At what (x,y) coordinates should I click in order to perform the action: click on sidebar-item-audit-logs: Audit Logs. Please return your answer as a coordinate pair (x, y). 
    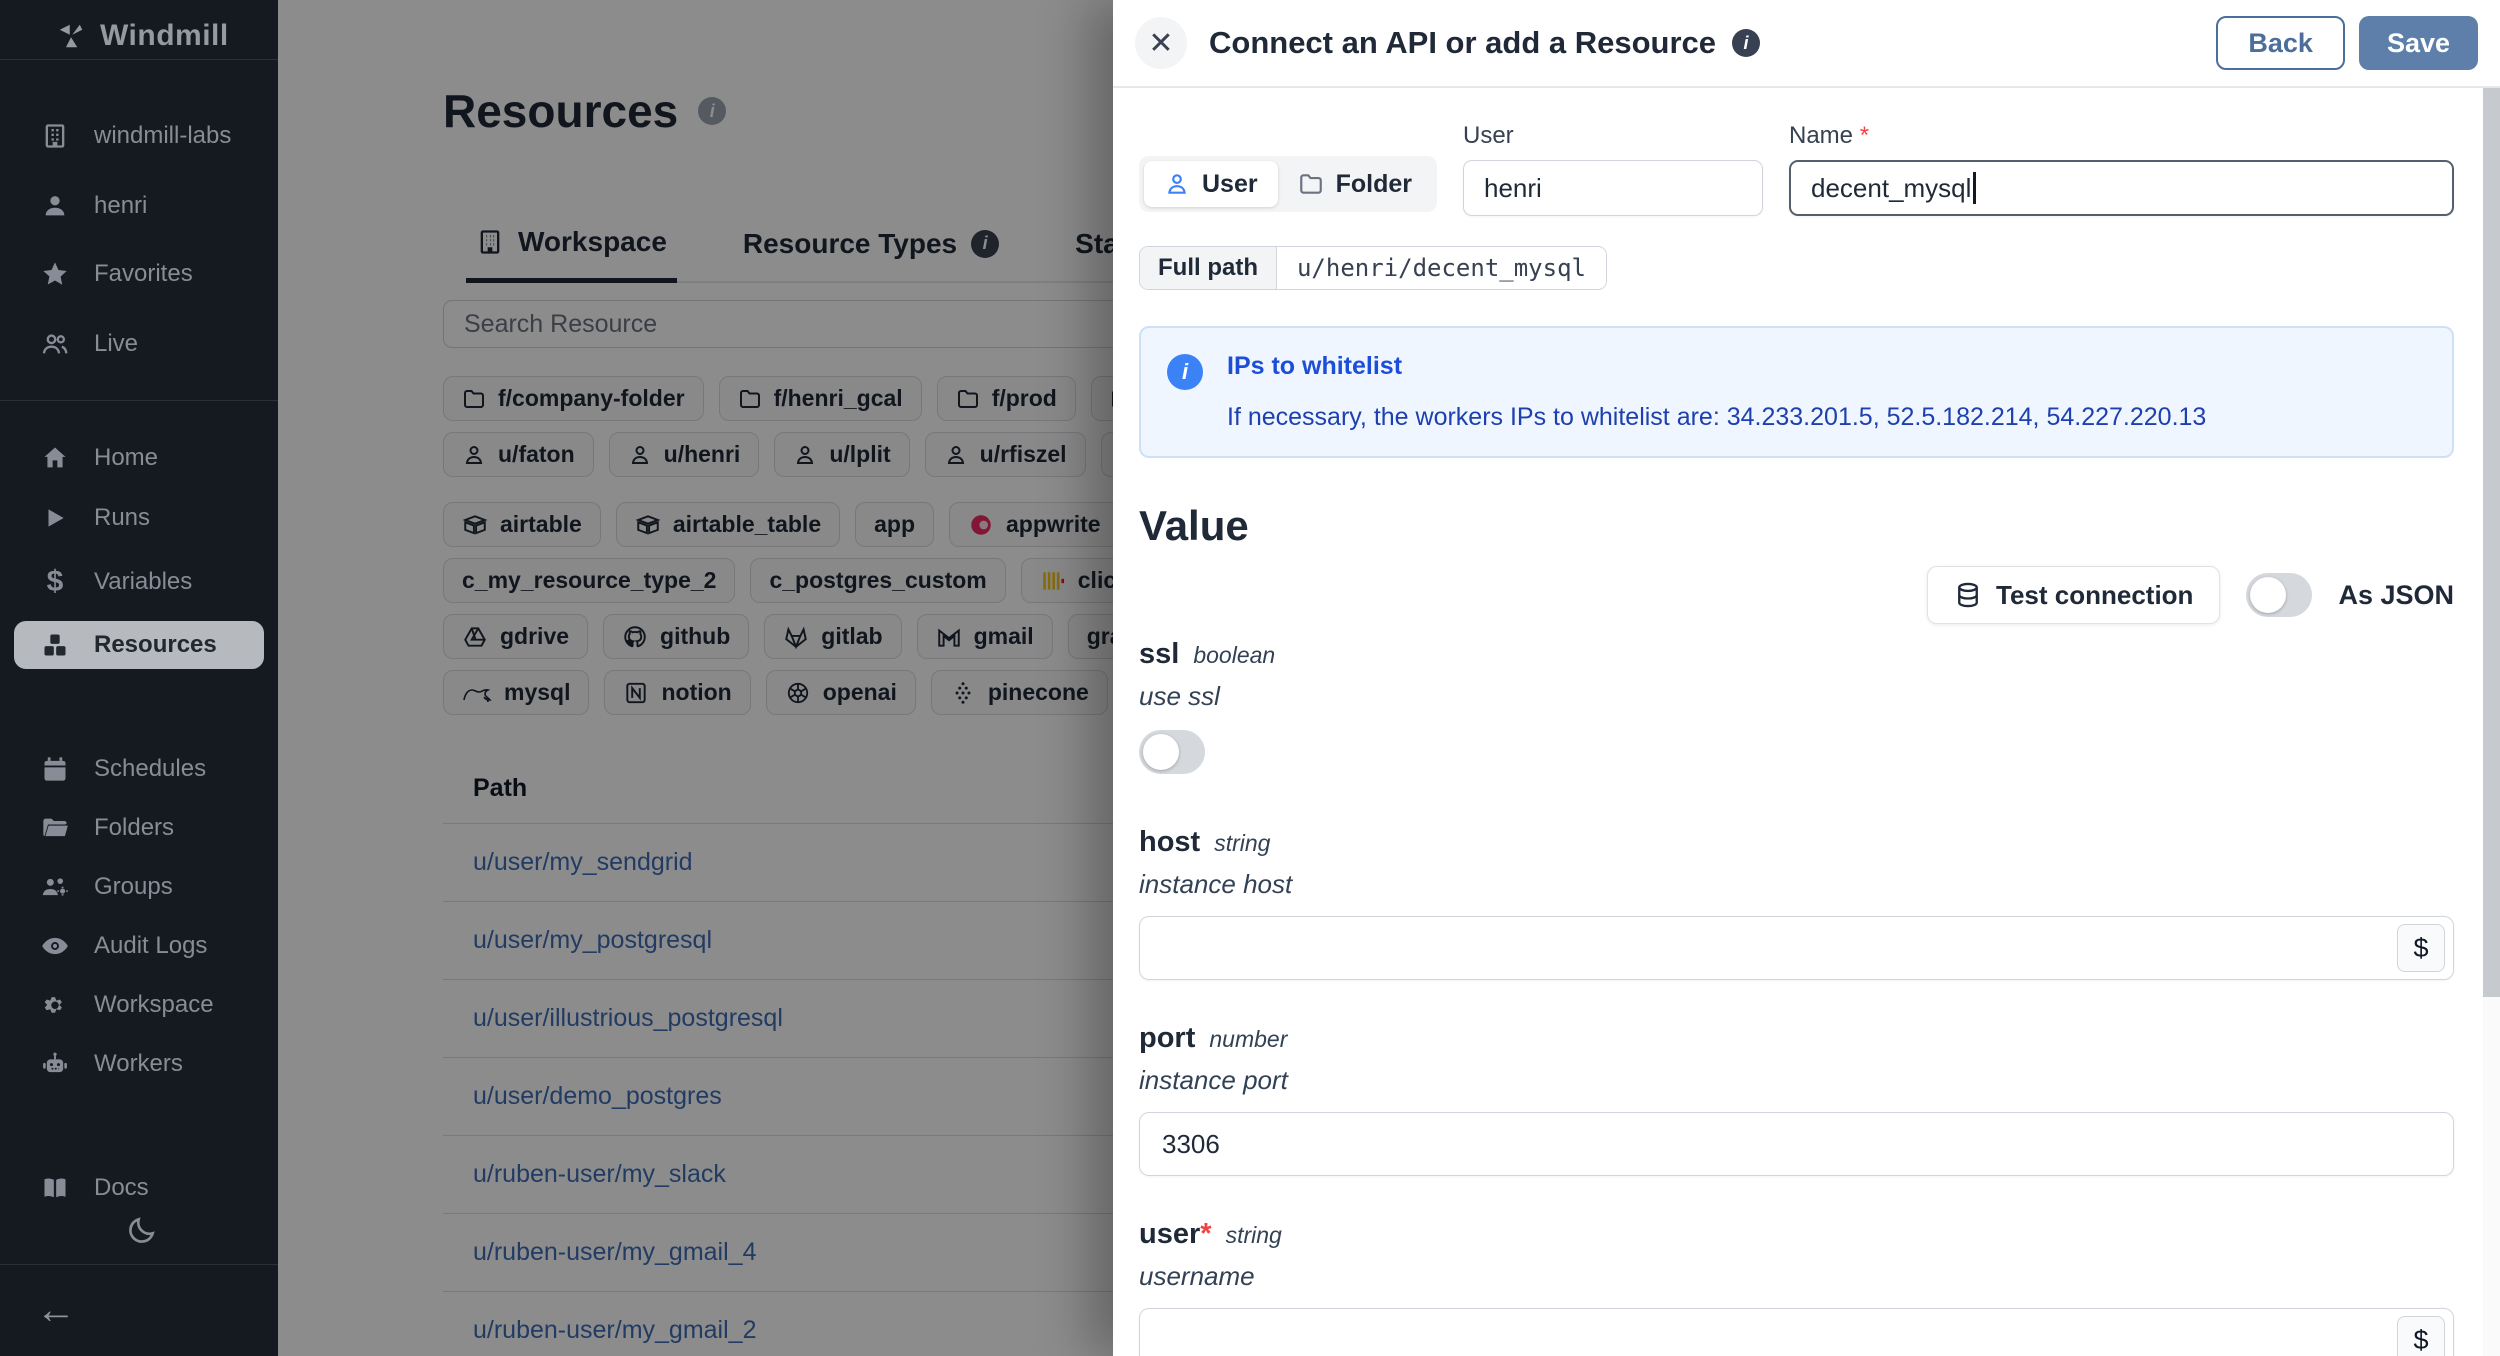
    Looking at the image, I should click on (123, 946).